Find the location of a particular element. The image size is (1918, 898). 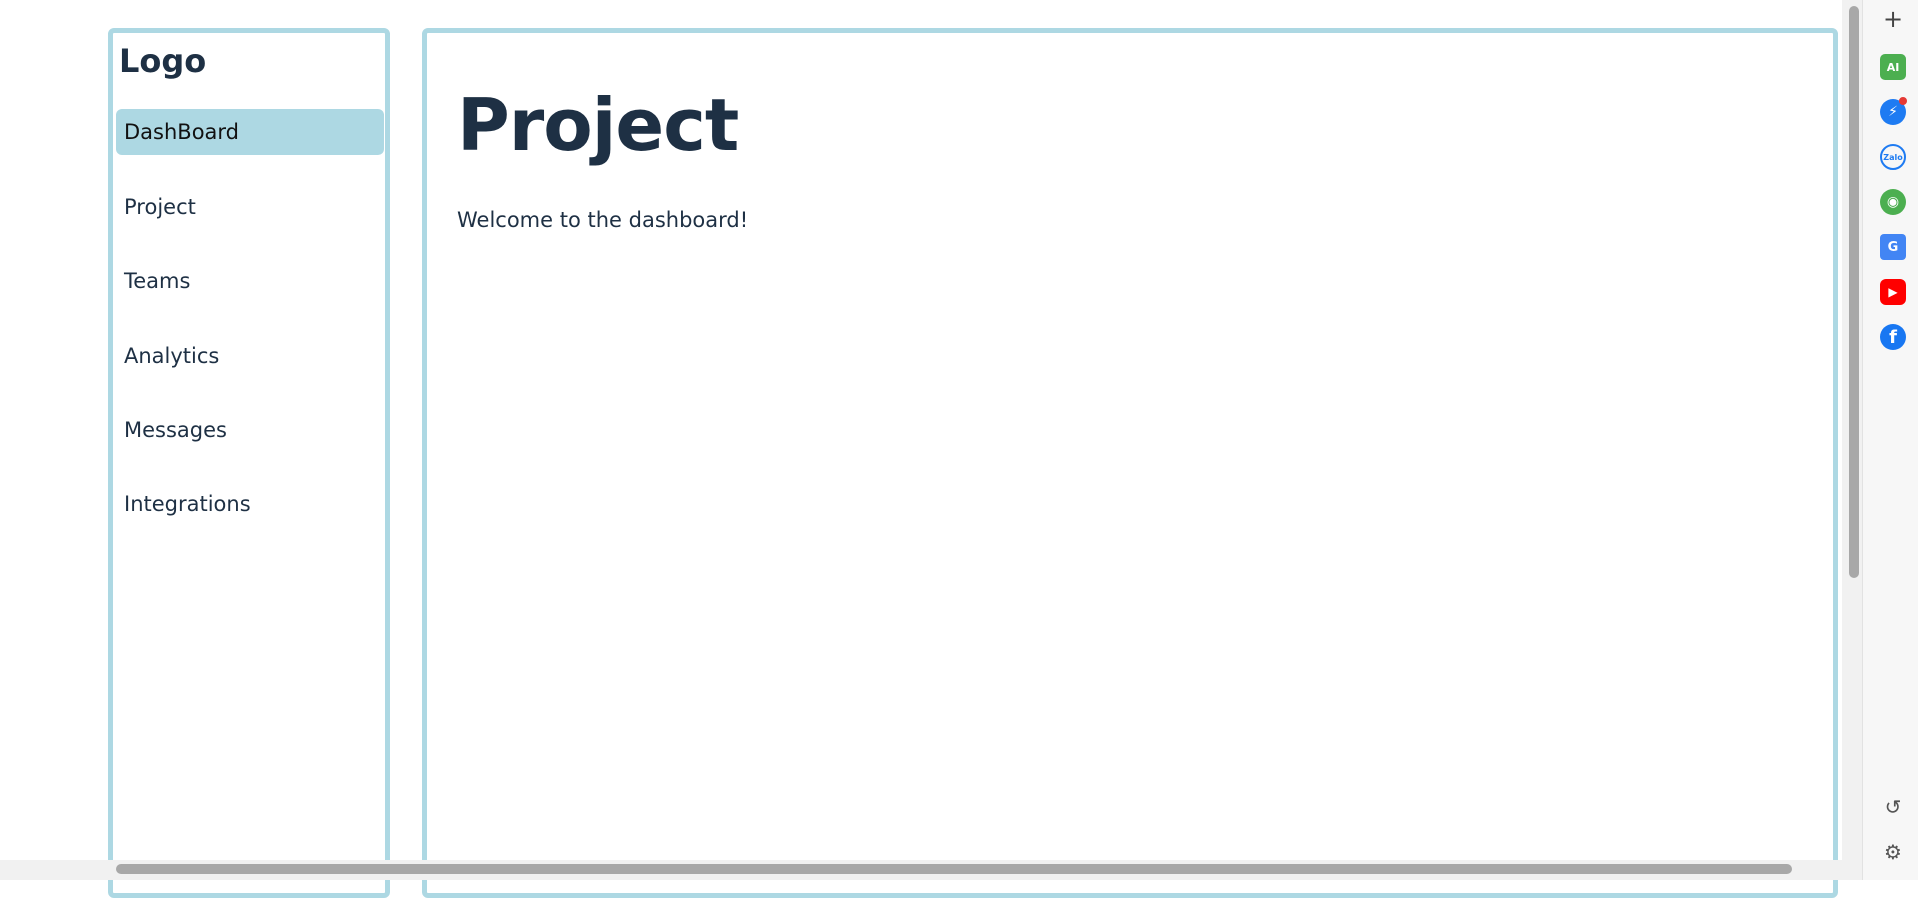

welcome-text: Welcome to the dashboard! is located at coordinates (603, 220).